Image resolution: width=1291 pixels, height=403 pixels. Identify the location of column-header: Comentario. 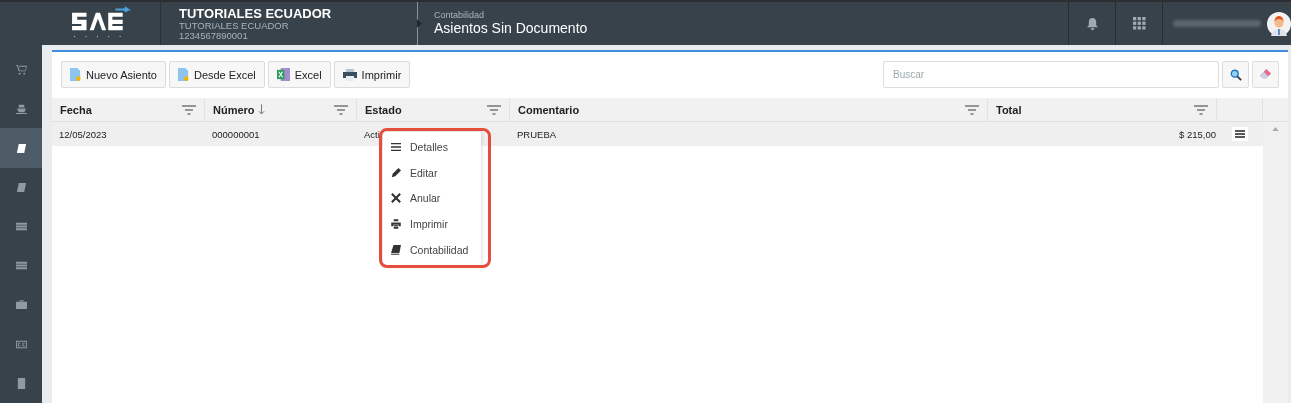
(749, 109).